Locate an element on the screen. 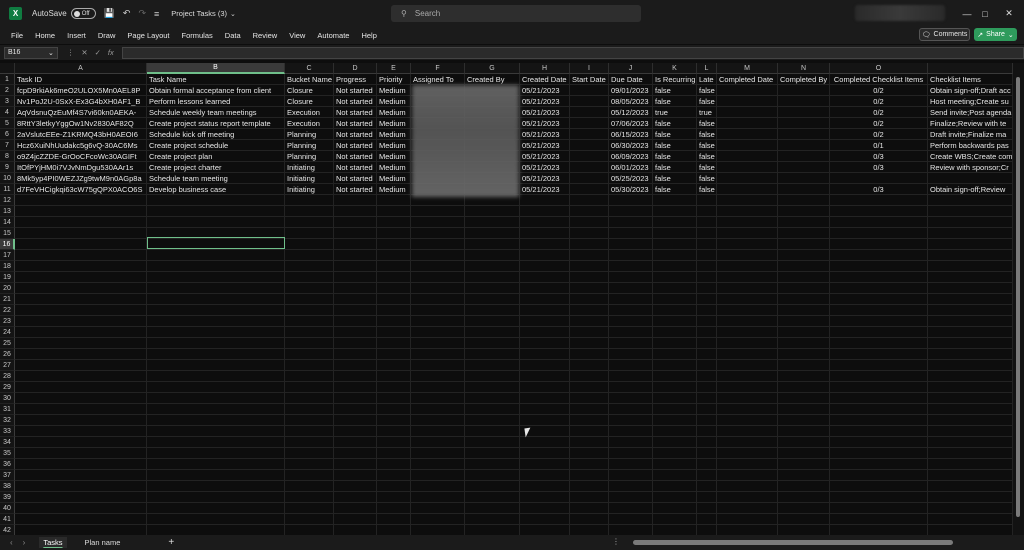 This screenshot has height=550, width=1024. cell: Perform lessons learned is located at coordinates (216, 101).